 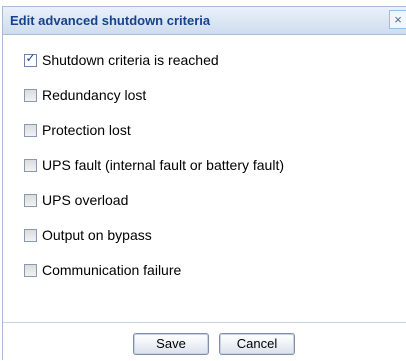 I want to click on checkbox-ups-fault, so click(x=30, y=165).